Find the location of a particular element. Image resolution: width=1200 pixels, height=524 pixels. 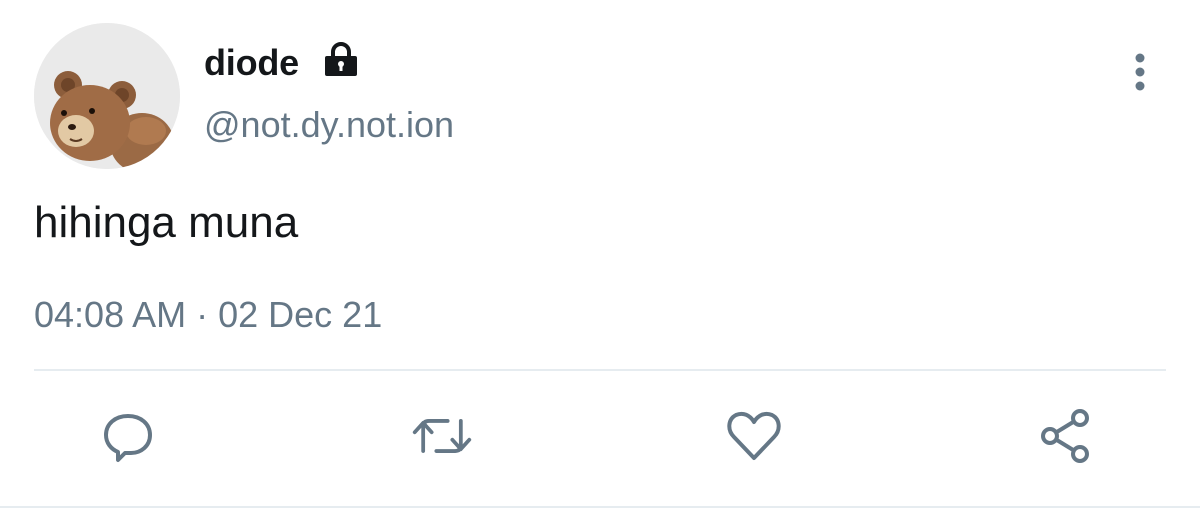

share-icon is located at coordinates (1065, 436).